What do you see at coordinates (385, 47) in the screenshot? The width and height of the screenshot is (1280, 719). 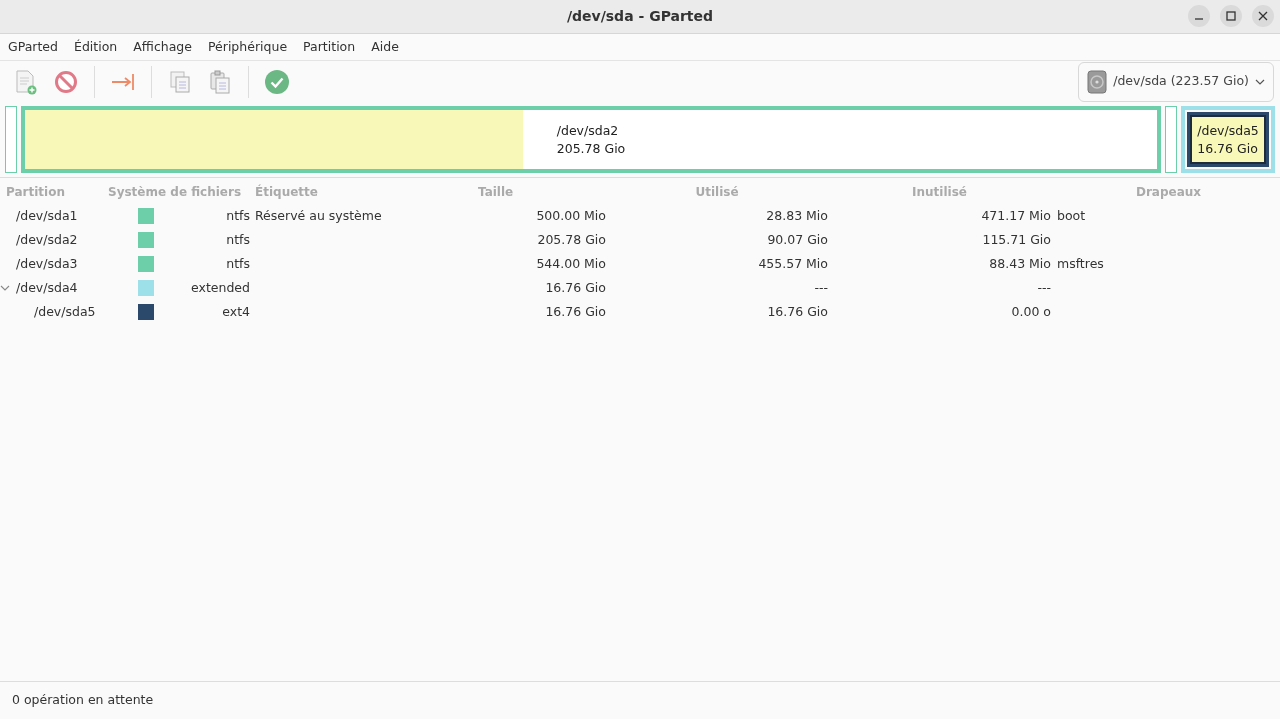 I see `menu-item: Aide` at bounding box center [385, 47].